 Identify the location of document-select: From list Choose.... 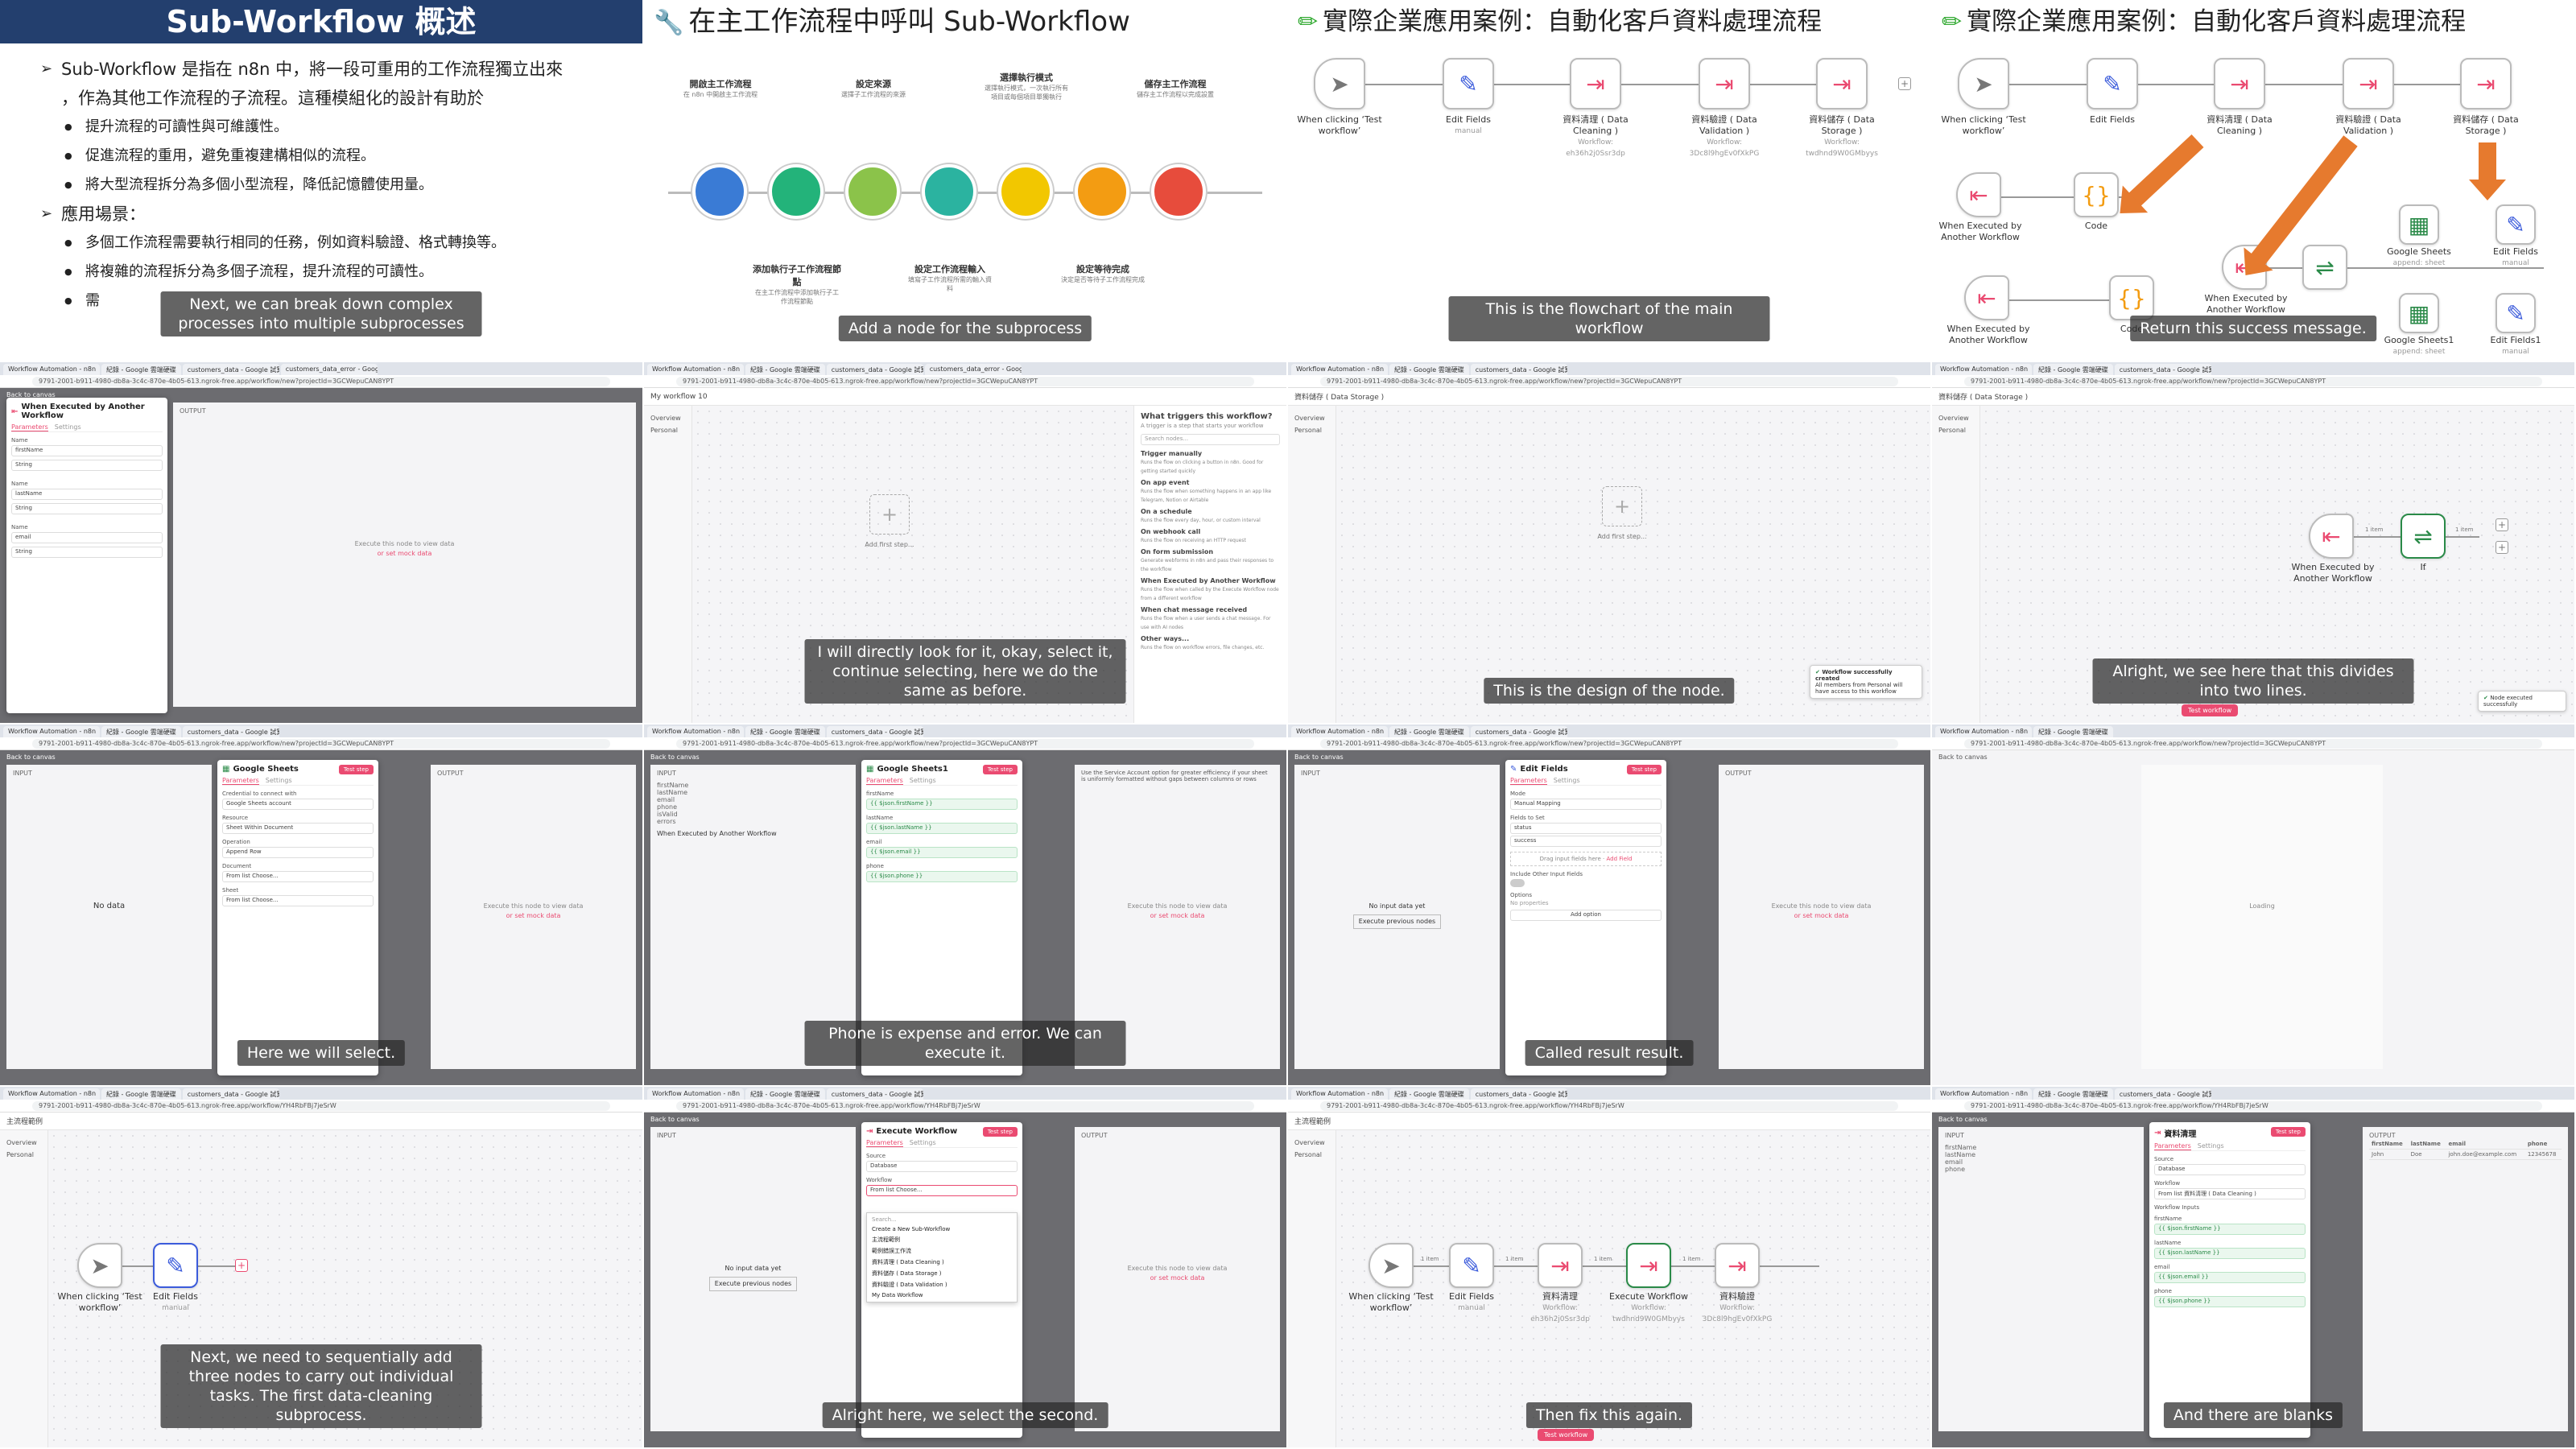
(298, 876).